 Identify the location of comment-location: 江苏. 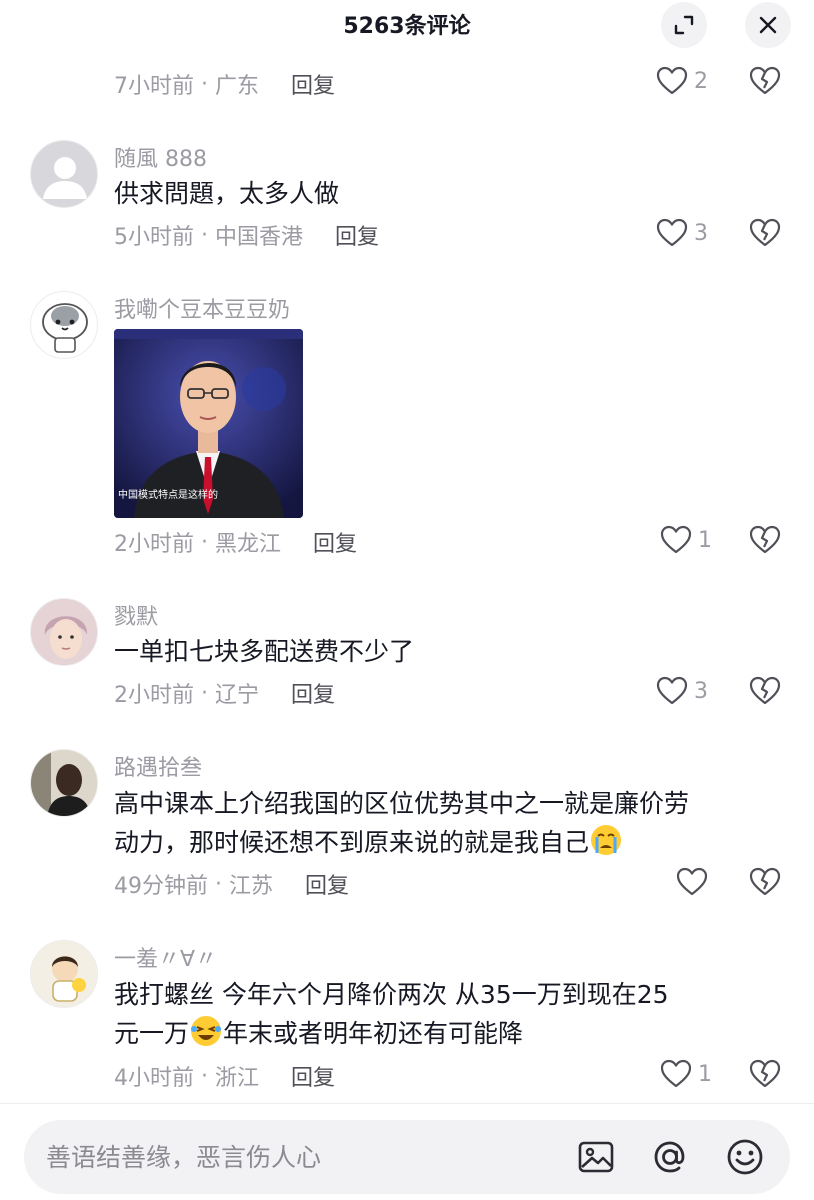
(250, 886).